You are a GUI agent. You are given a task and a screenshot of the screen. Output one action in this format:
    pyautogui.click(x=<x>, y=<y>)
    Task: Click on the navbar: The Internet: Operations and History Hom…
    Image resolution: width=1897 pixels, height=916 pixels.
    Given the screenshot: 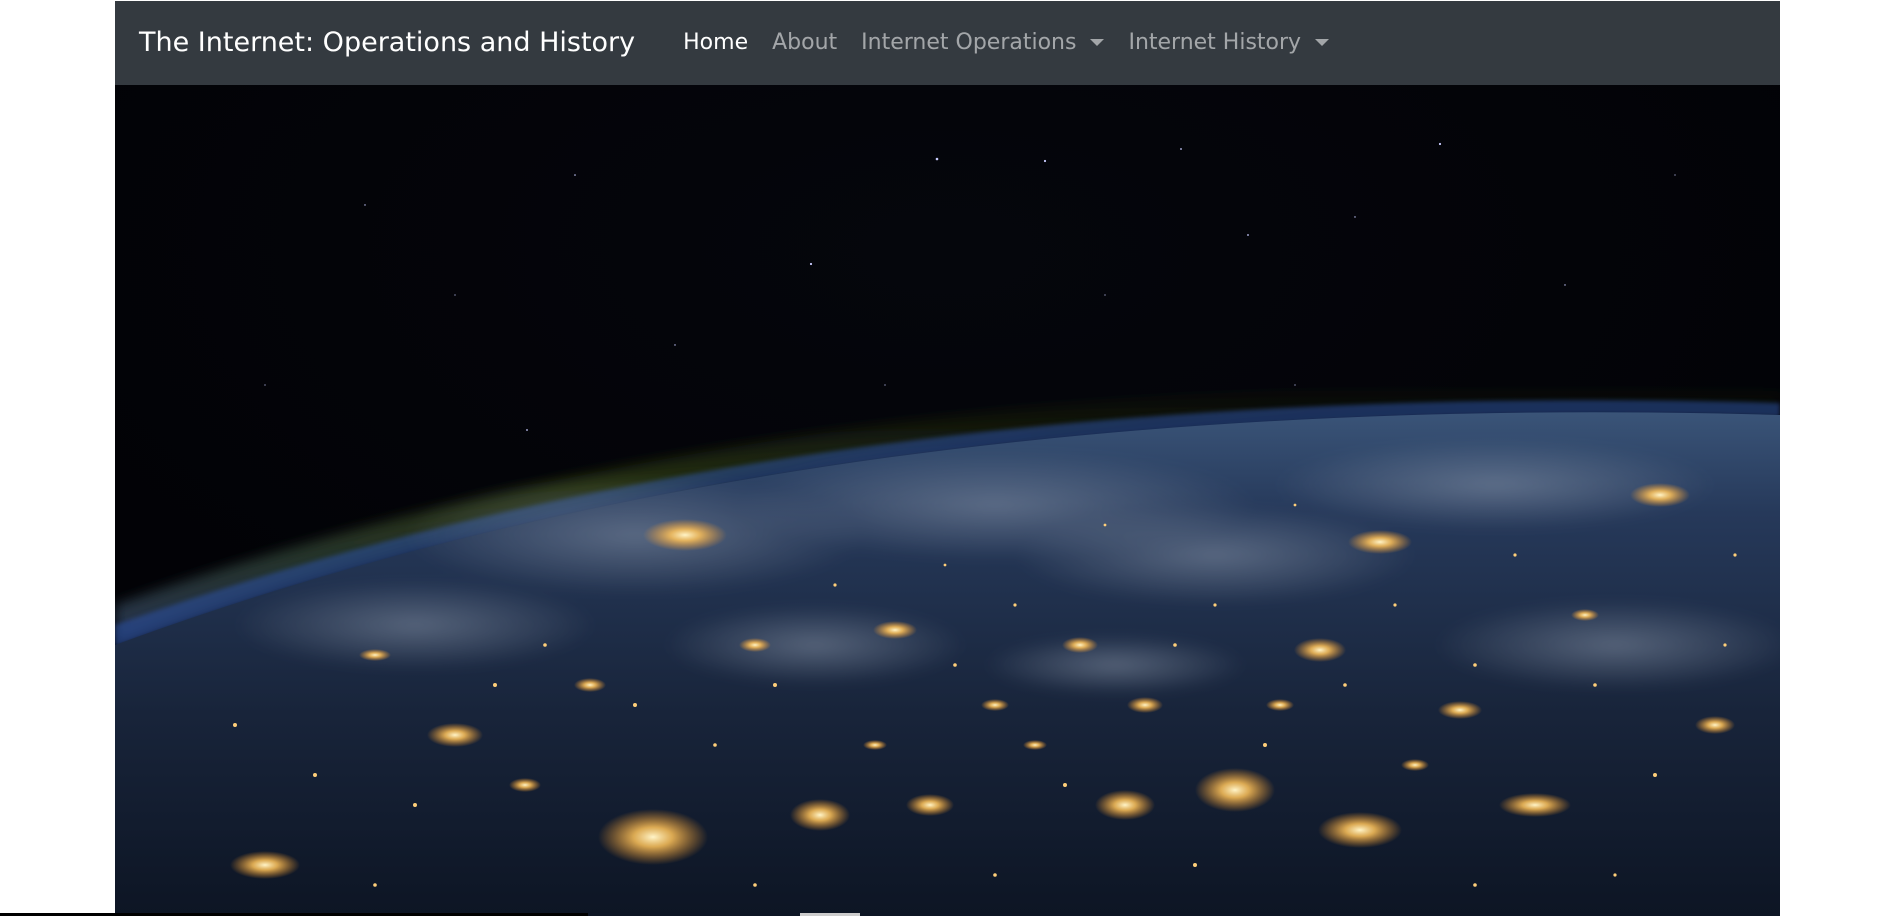 What is the action you would take?
    pyautogui.click(x=947, y=43)
    